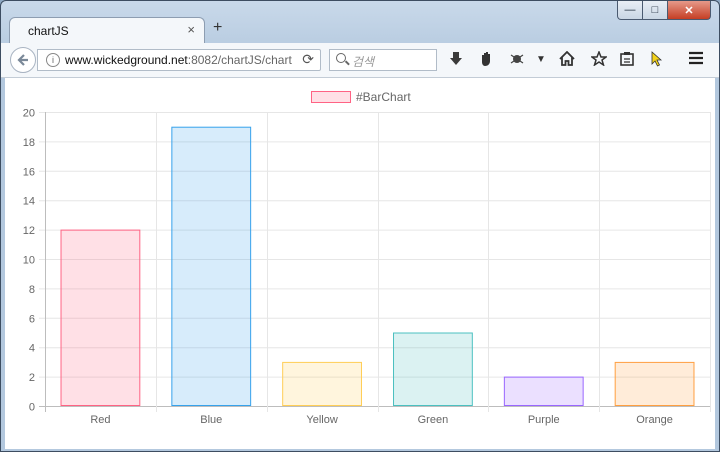  Describe the element at coordinates (32, 378) in the screenshot. I see `y-tick-label: 2` at that location.